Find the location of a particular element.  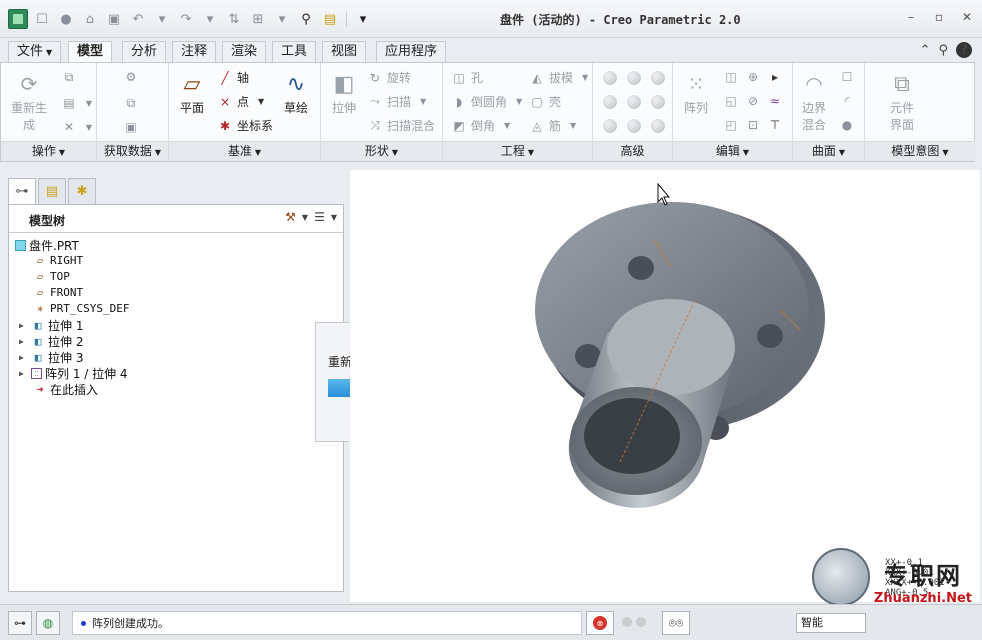

maximize-icon: ▫ is located at coordinates (939, 17).